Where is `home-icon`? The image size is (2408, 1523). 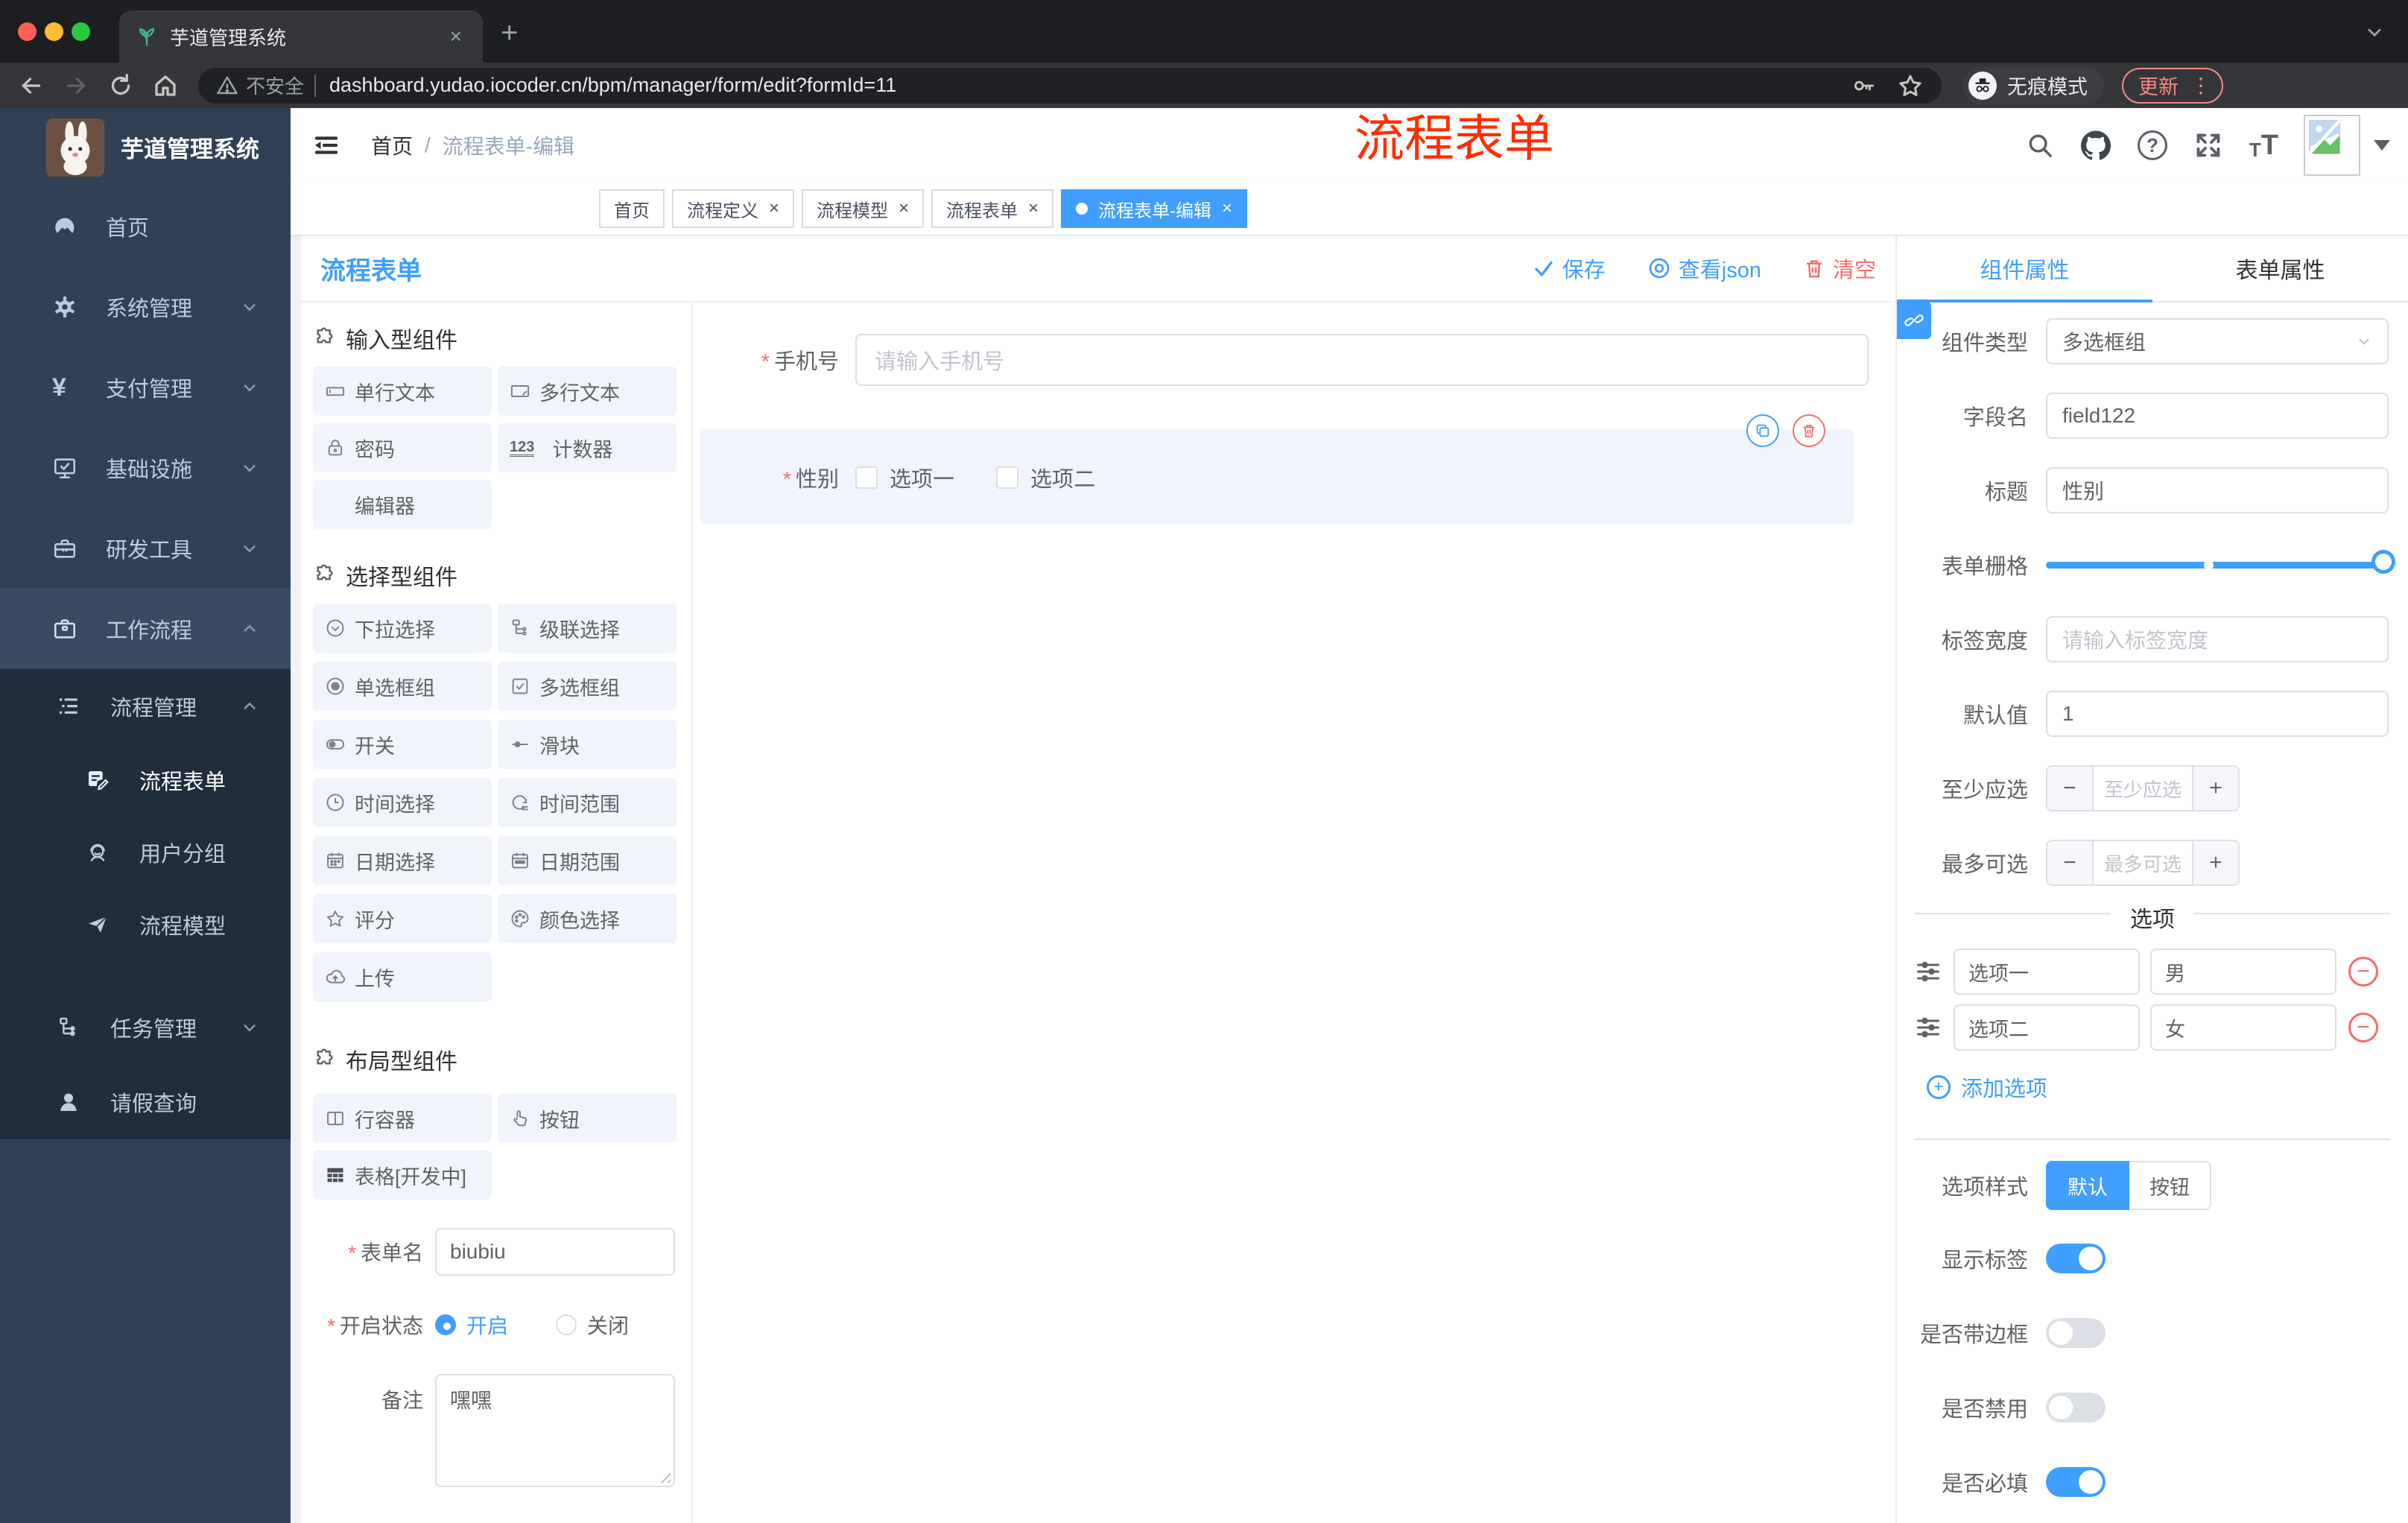
home-icon is located at coordinates (165, 86).